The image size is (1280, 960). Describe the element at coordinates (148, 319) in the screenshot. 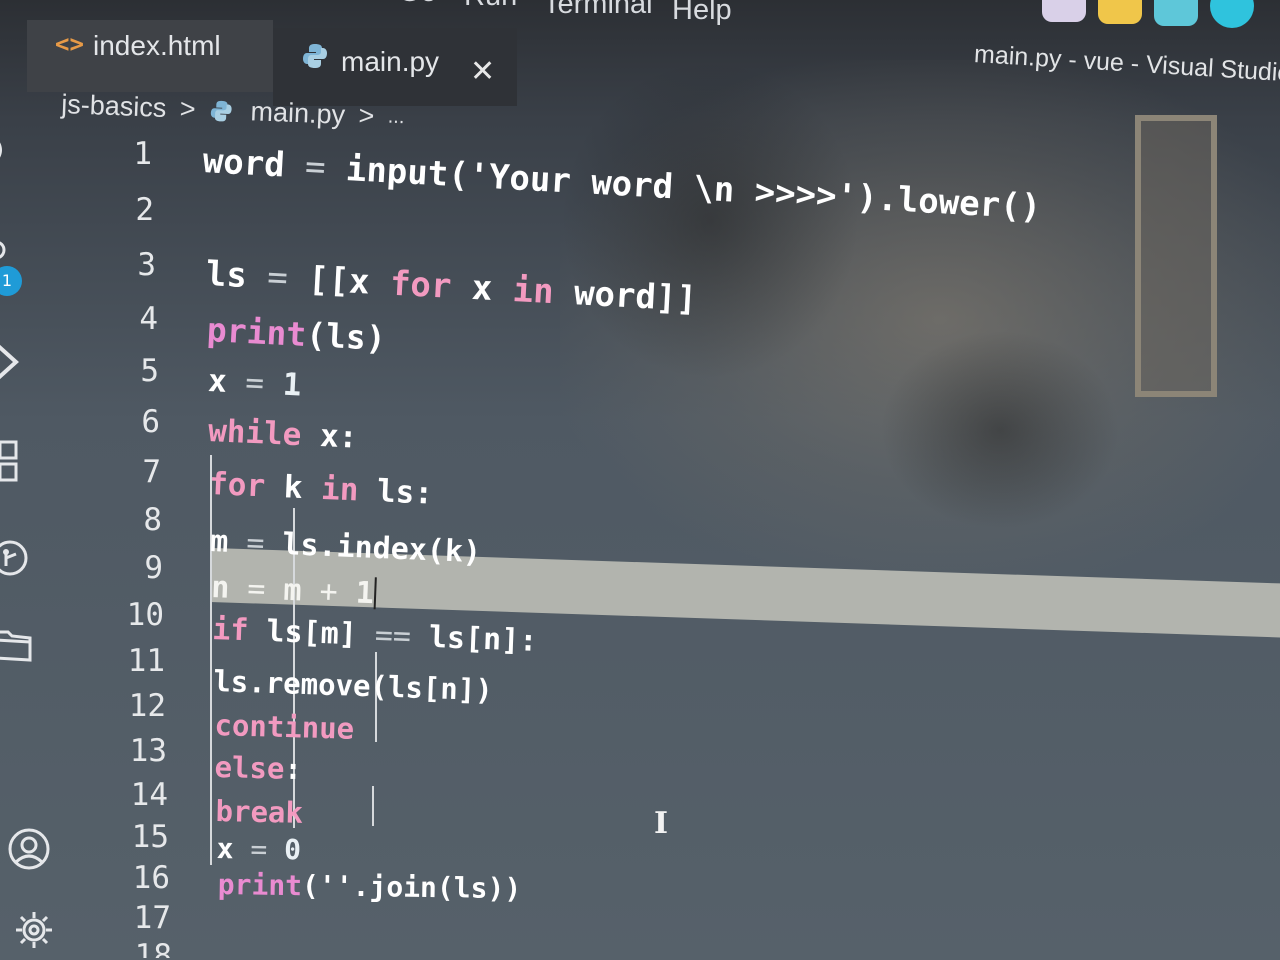

I see `line-number: 4` at that location.